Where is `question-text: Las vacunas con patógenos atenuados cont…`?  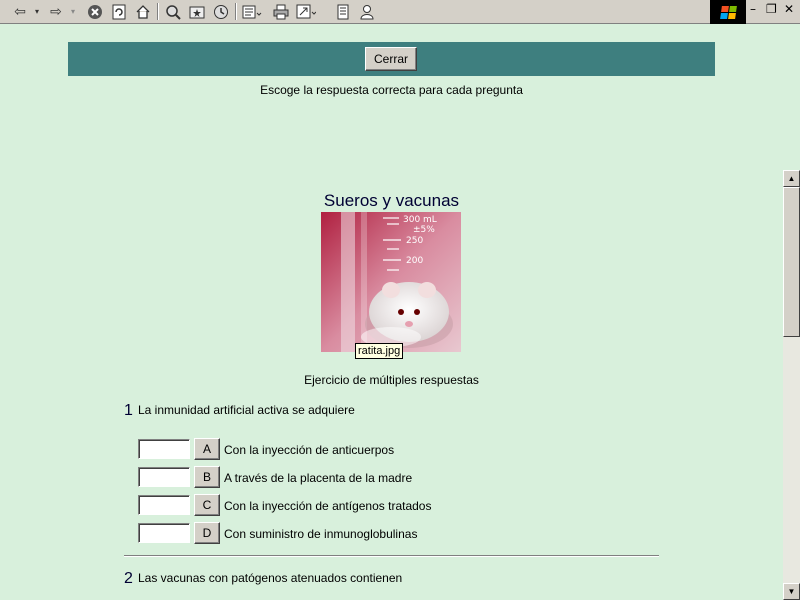
question-text: Las vacunas con patógenos atenuados cont… is located at coordinates (270, 578).